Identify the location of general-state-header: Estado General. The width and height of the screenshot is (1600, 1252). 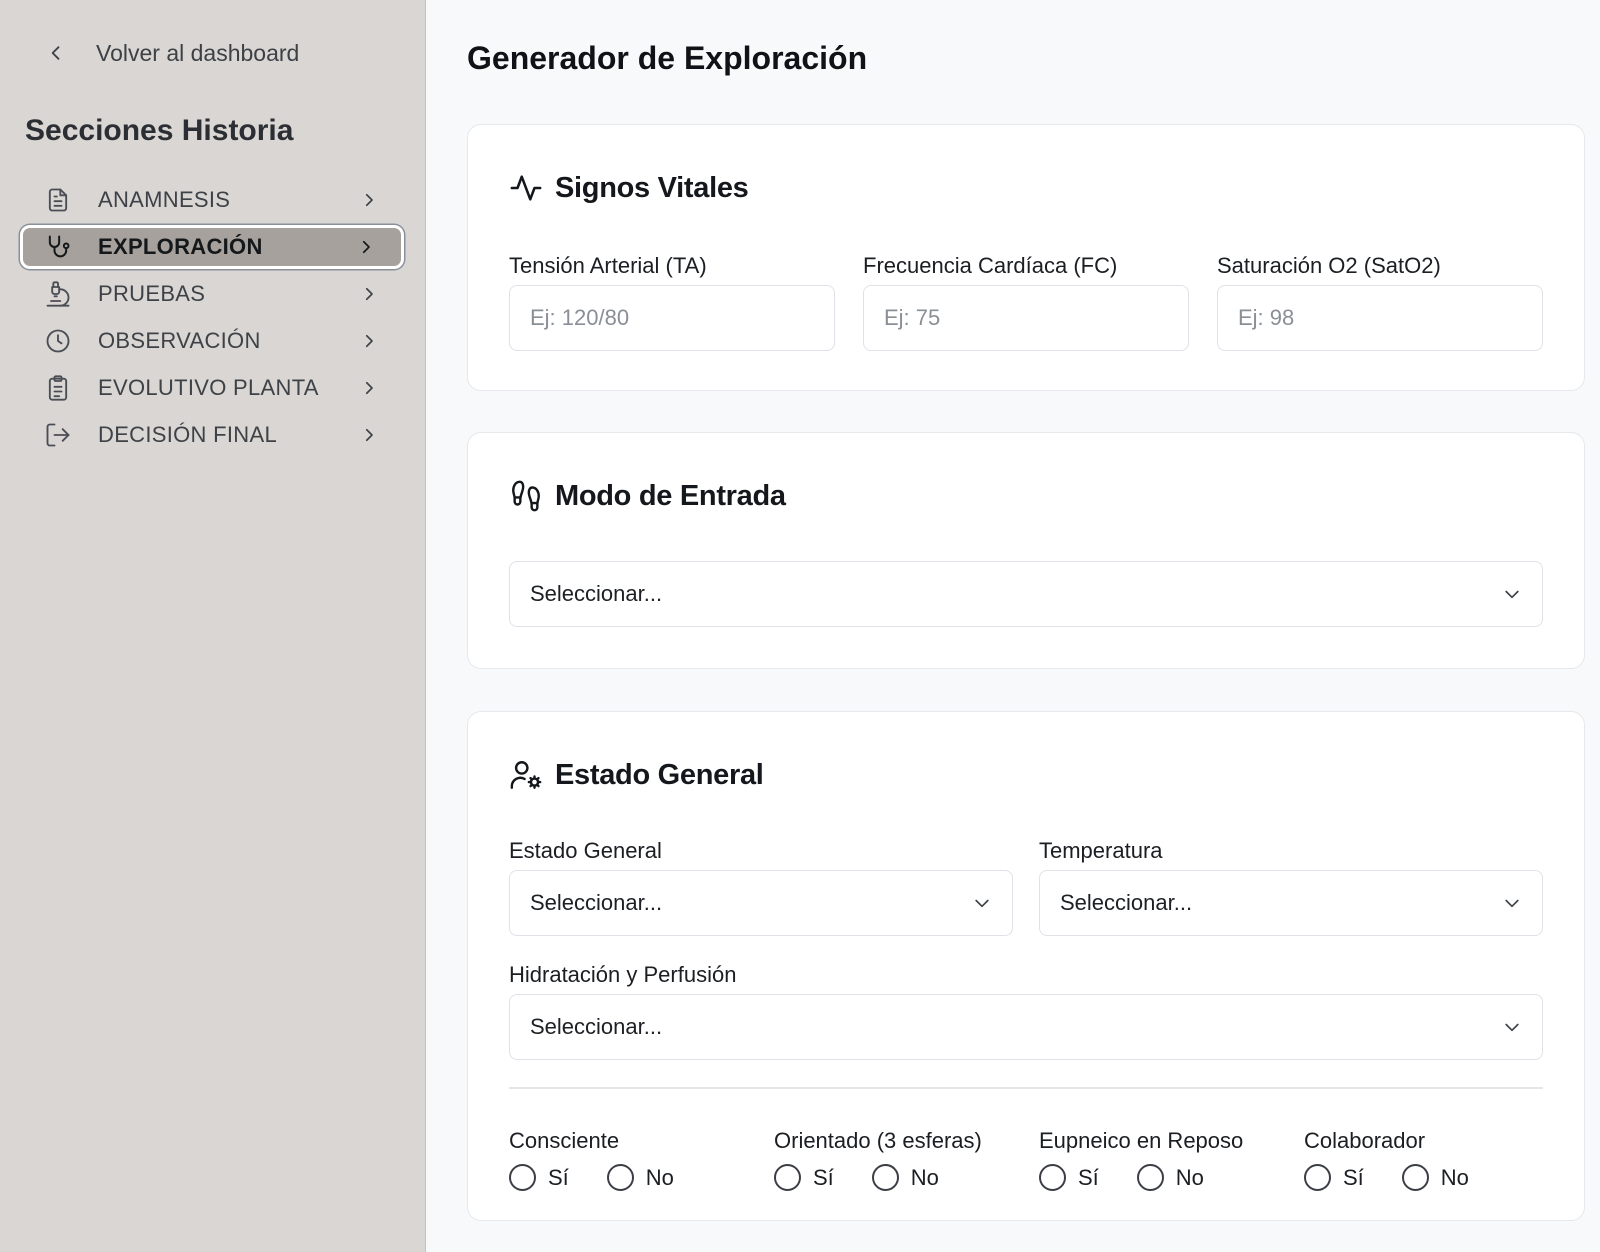
(636, 775).